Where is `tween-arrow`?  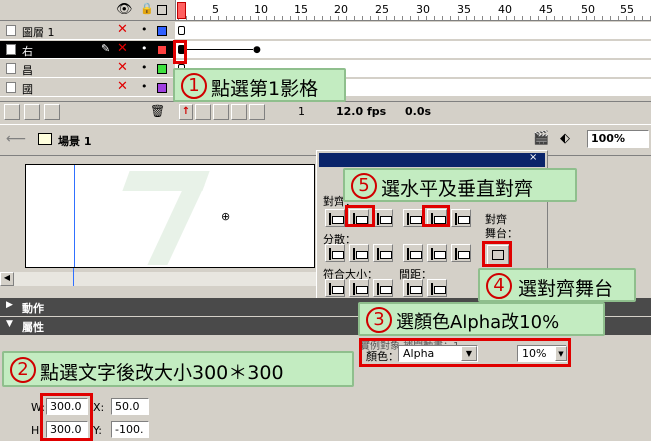
tween-arrow is located at coordinates (220, 49).